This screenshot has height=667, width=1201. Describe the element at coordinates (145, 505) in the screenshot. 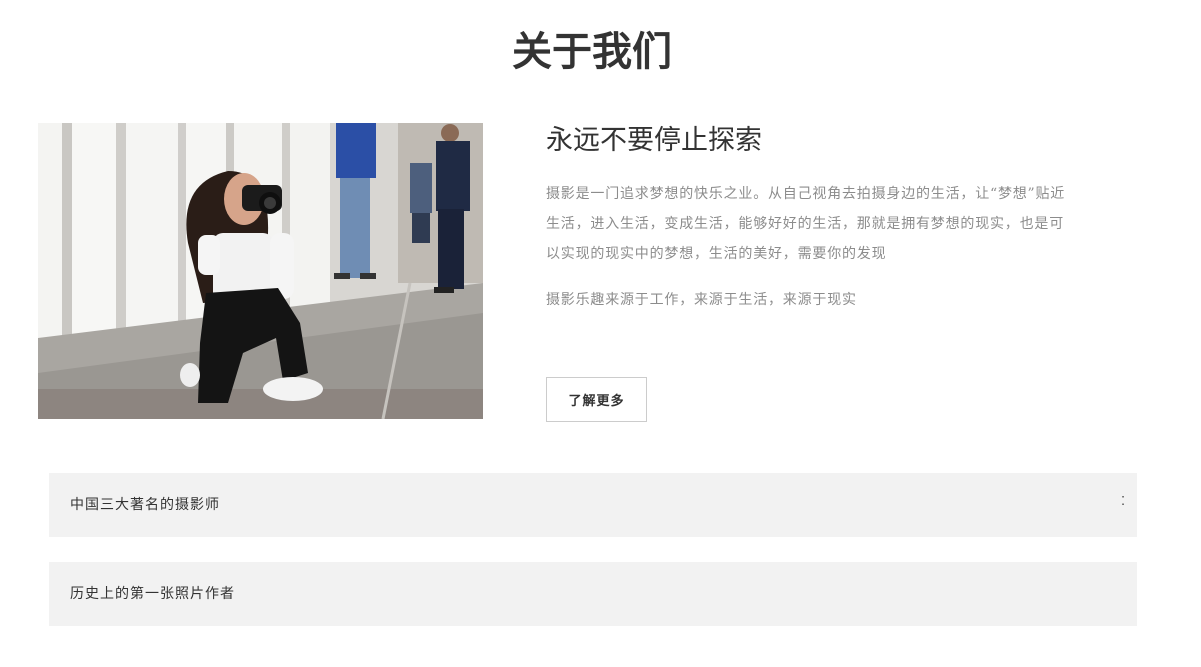

I see `accordion-item-label: 中国三大著名的摄影师` at that location.